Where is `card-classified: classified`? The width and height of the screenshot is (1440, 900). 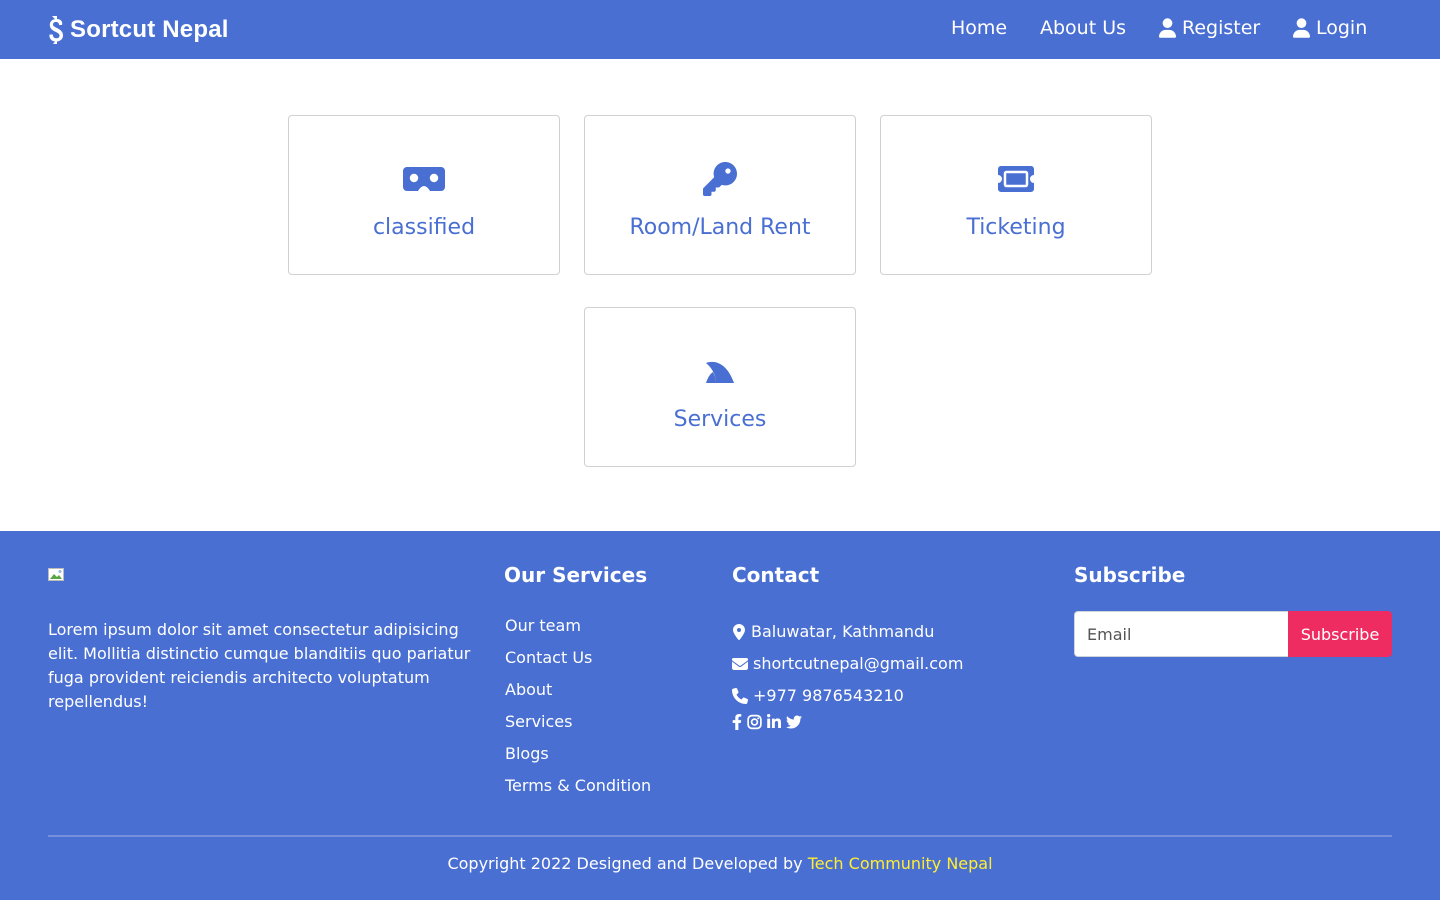 card-classified: classified is located at coordinates (424, 195).